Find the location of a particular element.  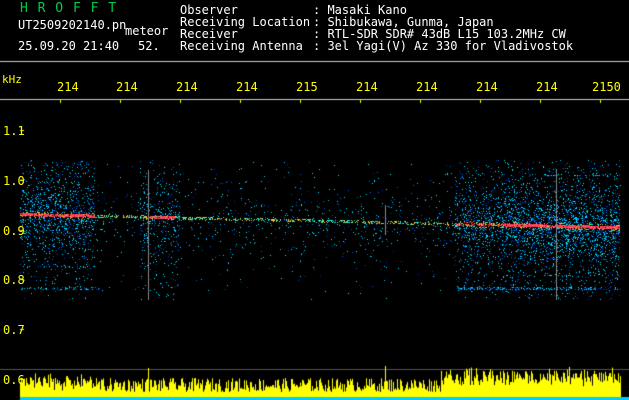

frequency-tick-label: 1.1 is located at coordinates (14, 131).